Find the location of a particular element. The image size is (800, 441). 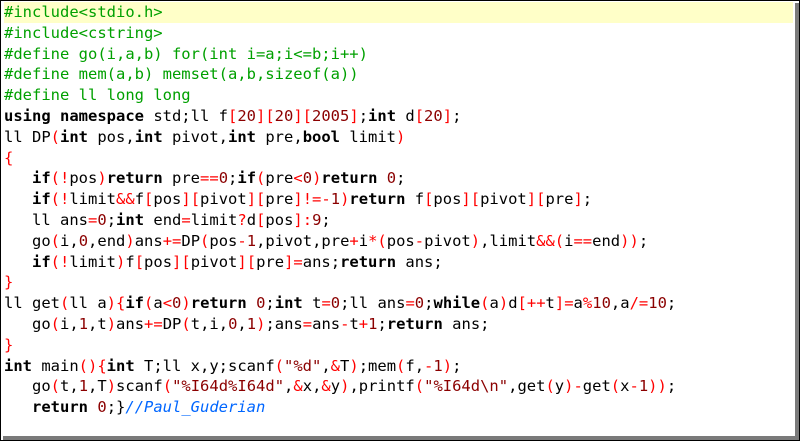

code-token-operator: = is located at coordinates (410, 303).